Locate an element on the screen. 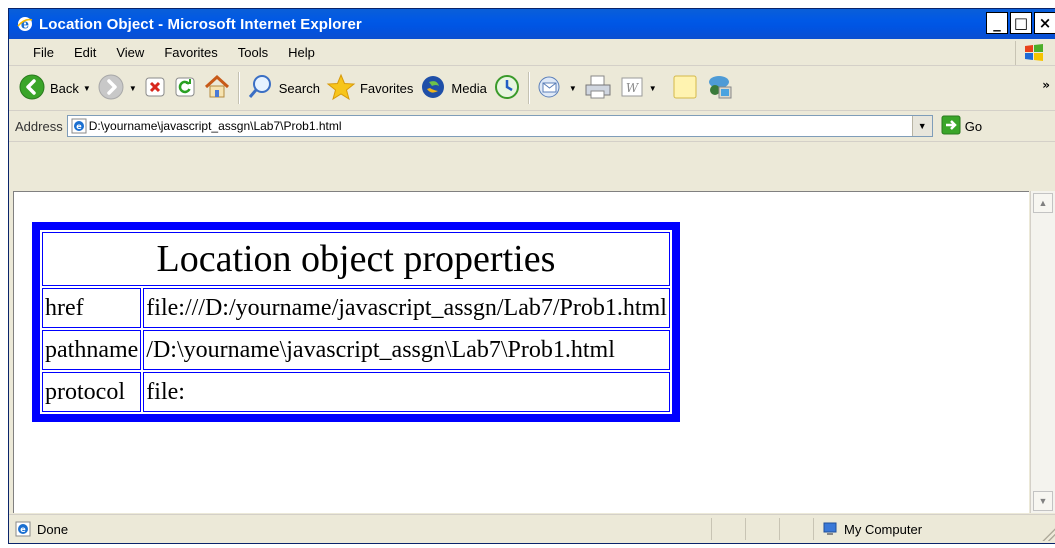 This screenshot has height=548, width=1055. mail-icon is located at coordinates (551, 88).